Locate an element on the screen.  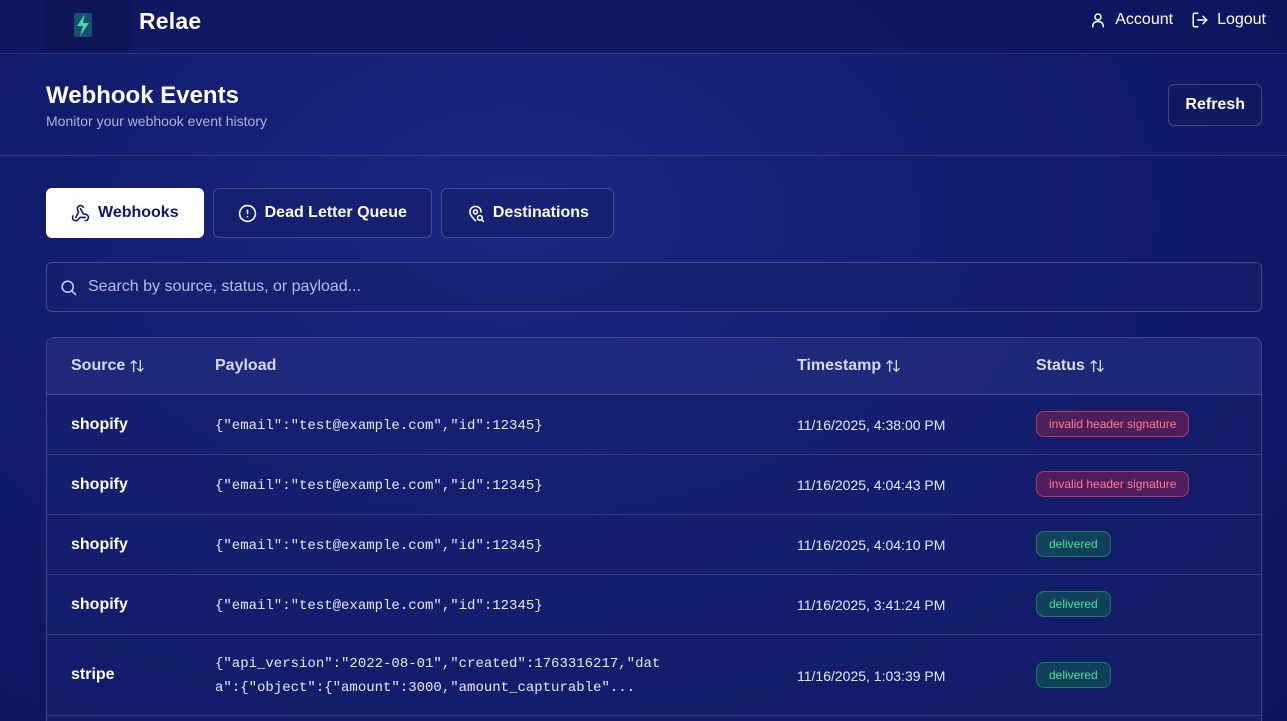
timestamp-cell: 11/16/2025, 4:38:00 PM is located at coordinates (871, 425).